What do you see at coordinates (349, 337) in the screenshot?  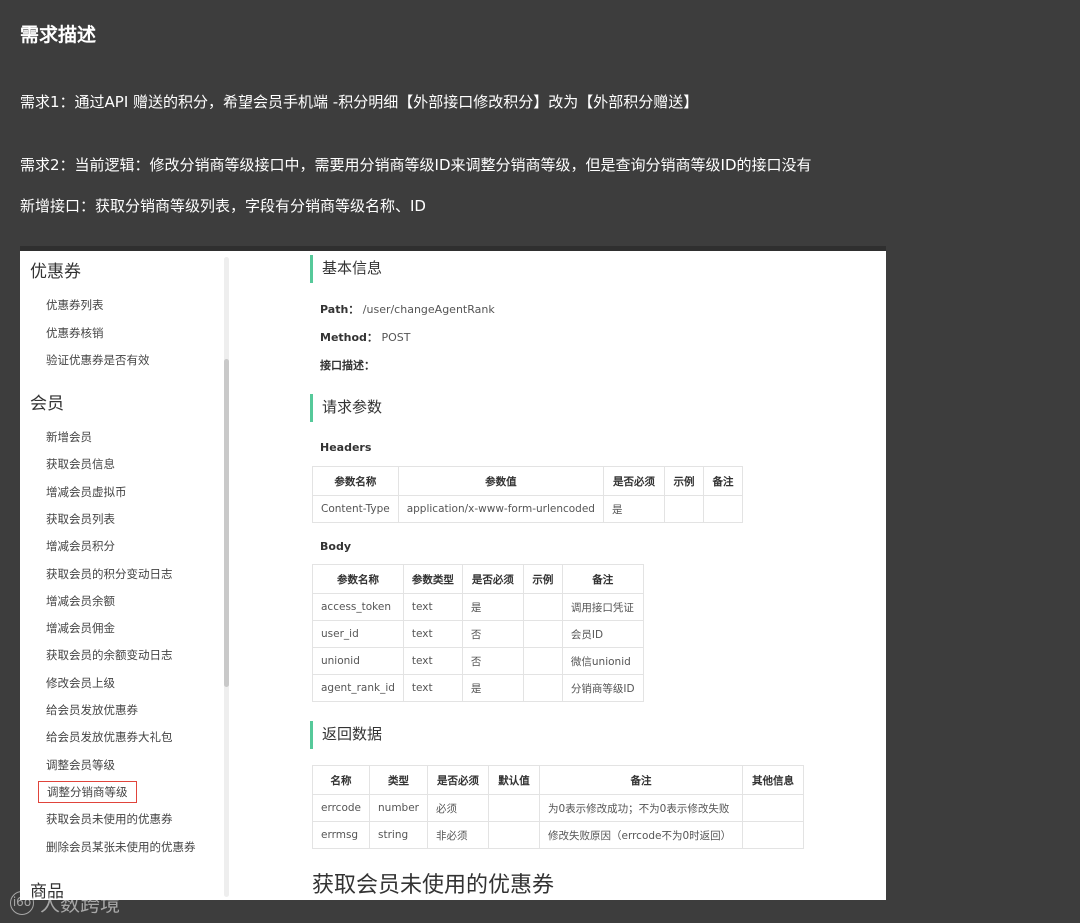 I see `method-label: Method：` at bounding box center [349, 337].